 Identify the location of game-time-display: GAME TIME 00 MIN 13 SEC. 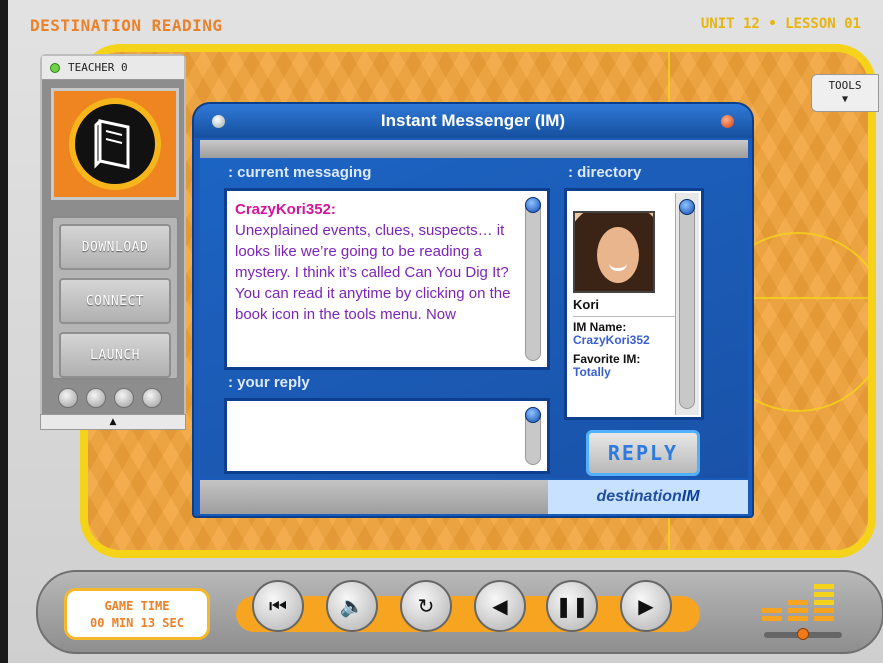
(137, 614).